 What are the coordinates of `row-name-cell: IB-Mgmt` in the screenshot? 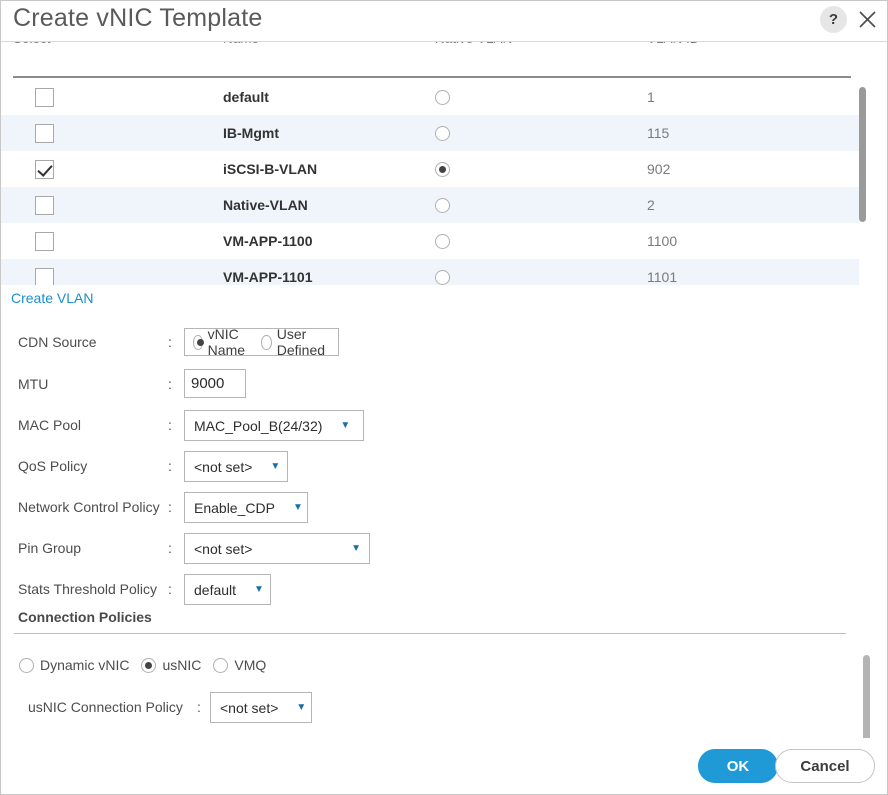 It's located at (251, 133).